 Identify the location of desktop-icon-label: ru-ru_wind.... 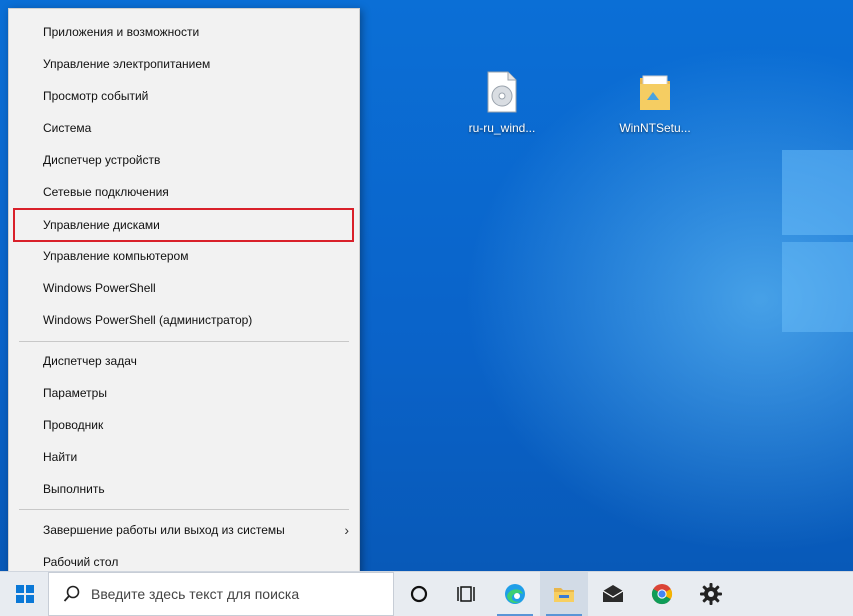
(502, 128).